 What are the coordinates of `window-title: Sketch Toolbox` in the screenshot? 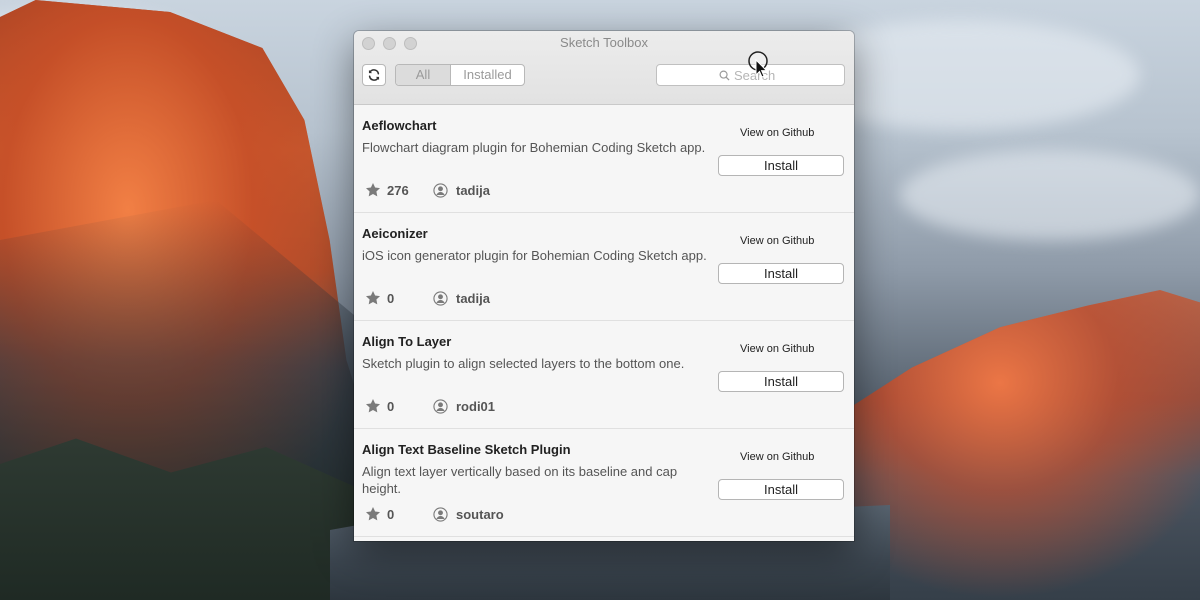 It's located at (604, 42).